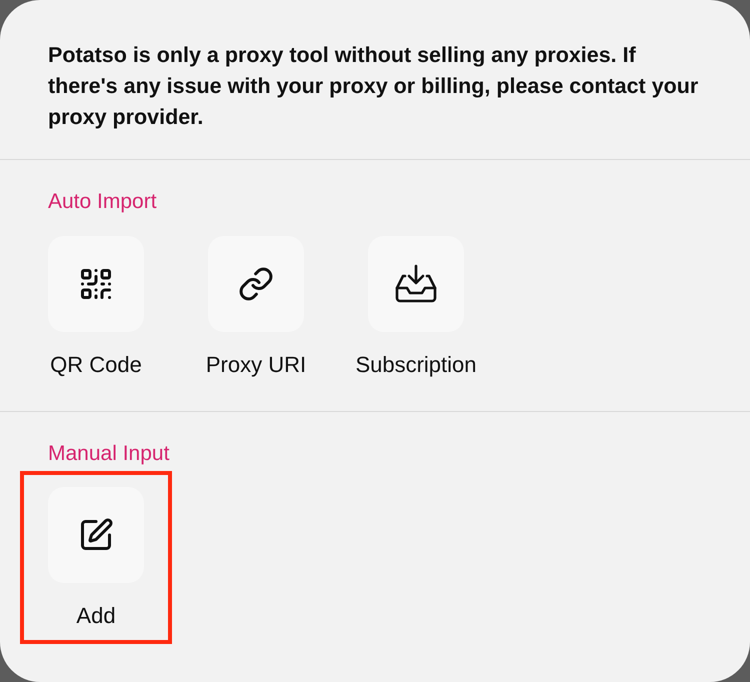 The image size is (750, 682). Describe the element at coordinates (374, 86) in the screenshot. I see `notice-text: Potatso is only a proxy tool without selling any proxies. If there's any issue with your proxy or billing, please contact your proxy provider.` at that location.